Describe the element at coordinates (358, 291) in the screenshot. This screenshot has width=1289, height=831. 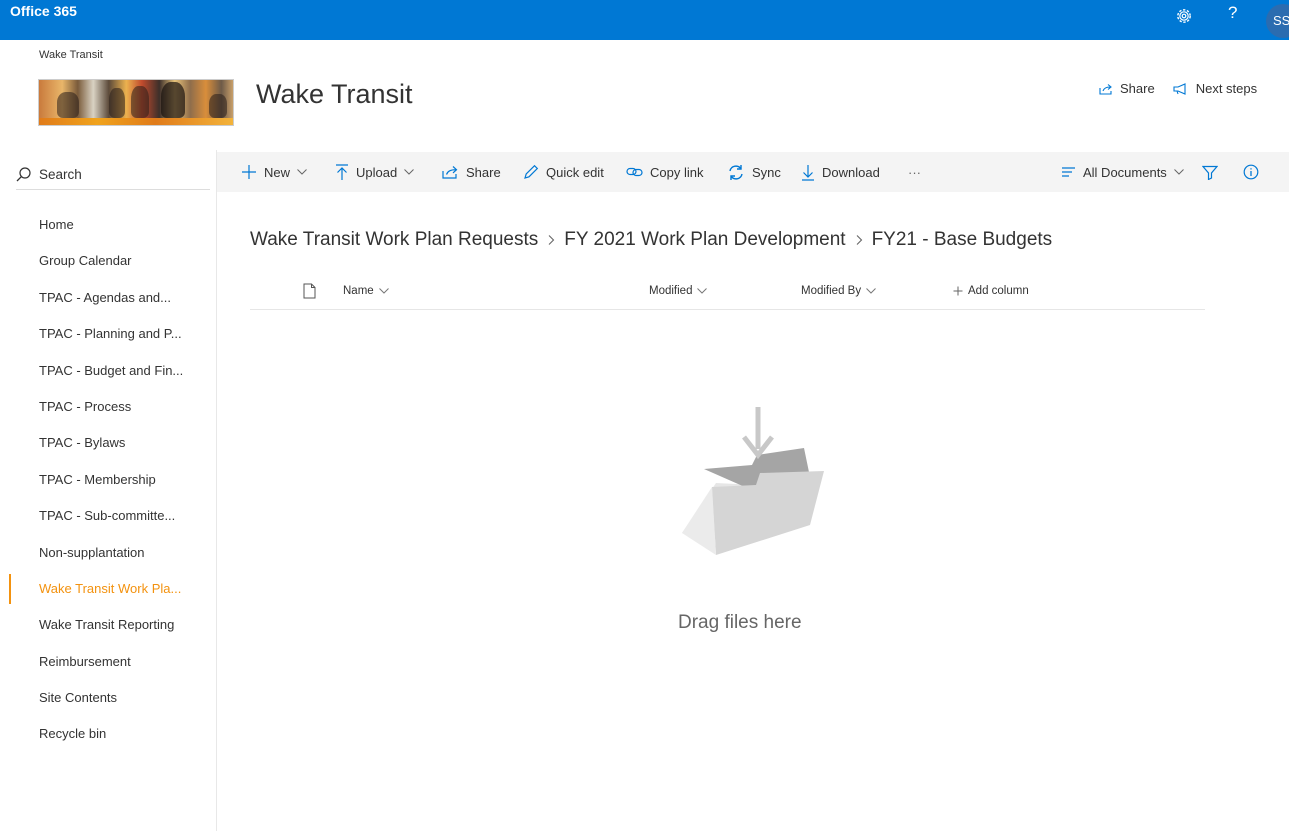
I see `name-column-label: Name` at that location.